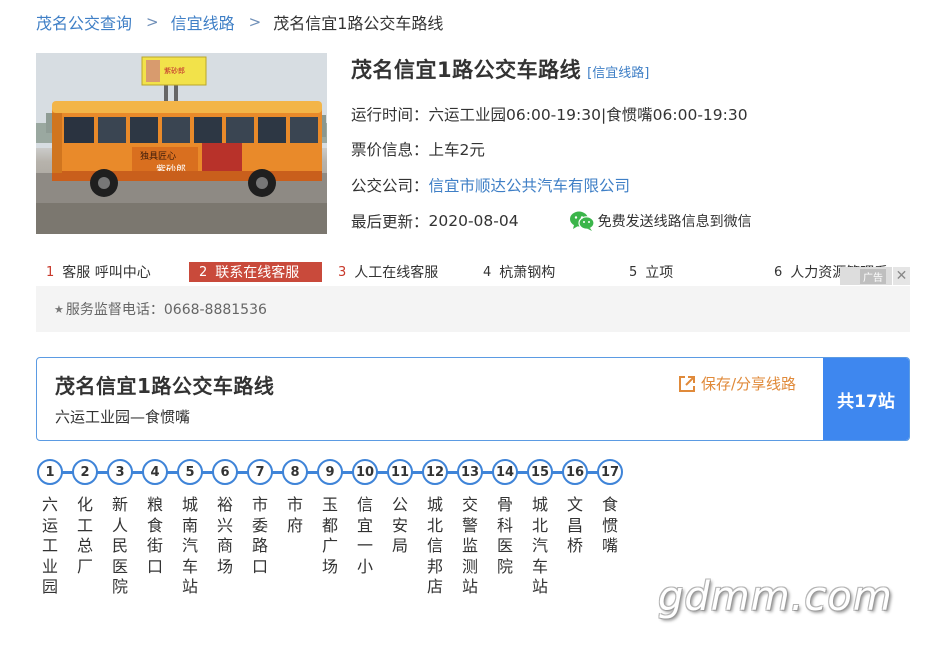 The height and width of the screenshot is (661, 930). I want to click on breadcrumb-current: 茂名信宜1路公交车路线, so click(358, 23).